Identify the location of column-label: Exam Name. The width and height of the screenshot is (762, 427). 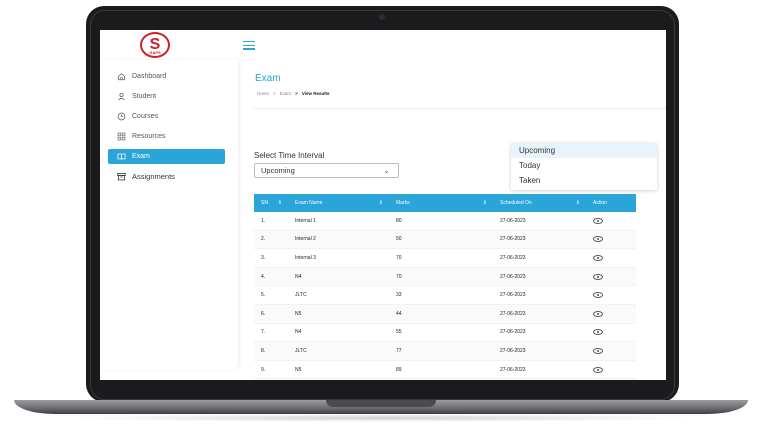
(309, 203).